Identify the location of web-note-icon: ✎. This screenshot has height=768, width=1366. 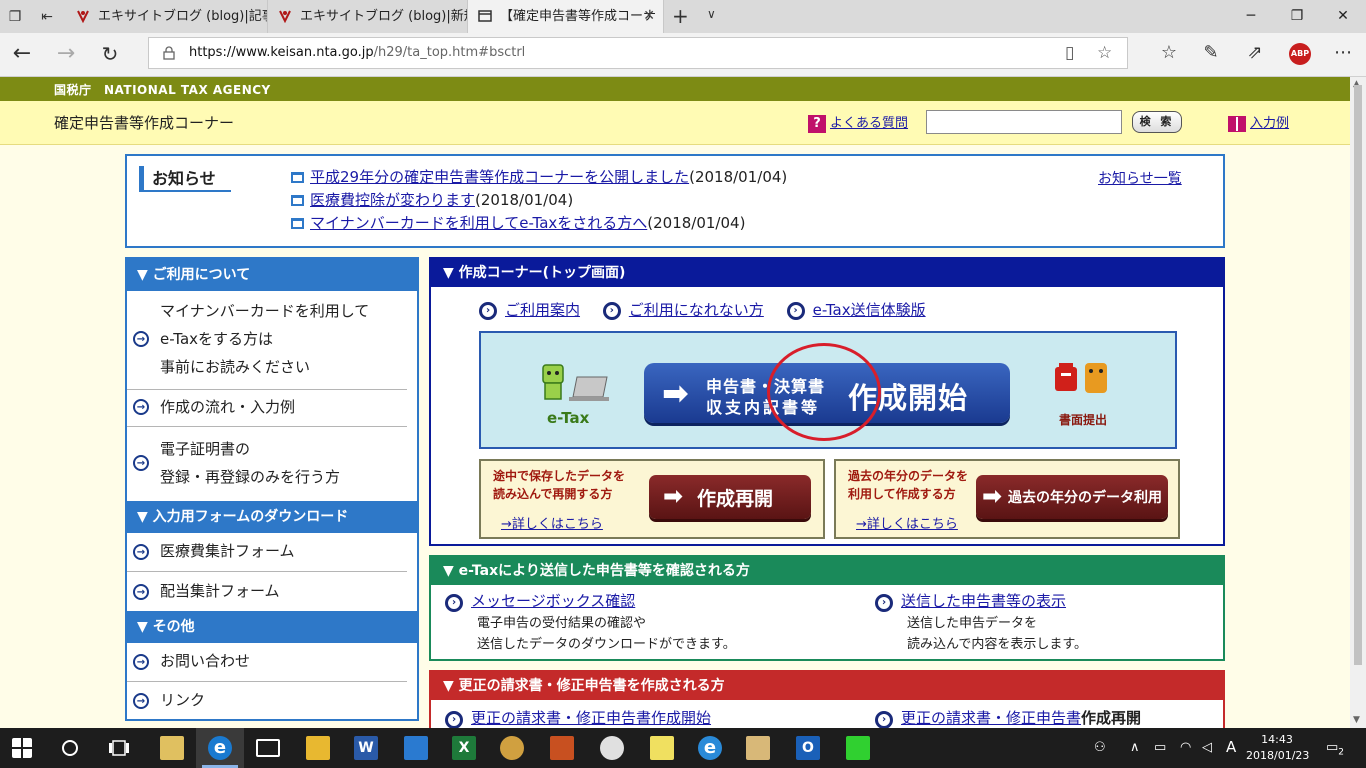
(1211, 52).